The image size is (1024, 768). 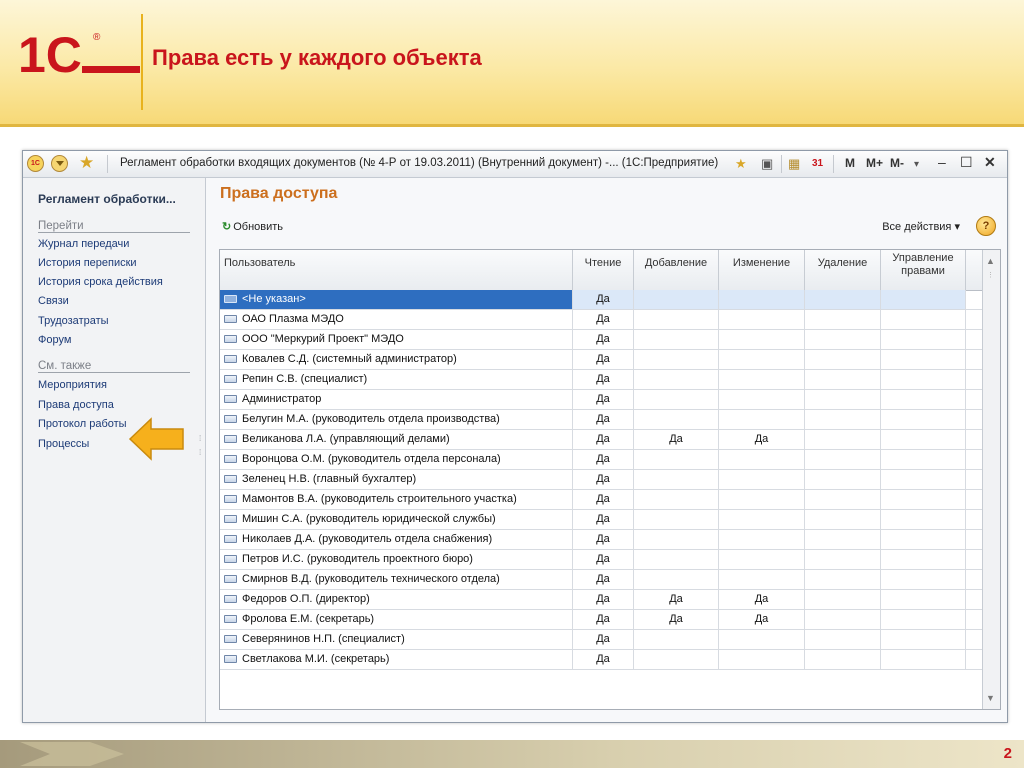 What do you see at coordinates (897, 163) in the screenshot?
I see `memory-minus-button: M-` at bounding box center [897, 163].